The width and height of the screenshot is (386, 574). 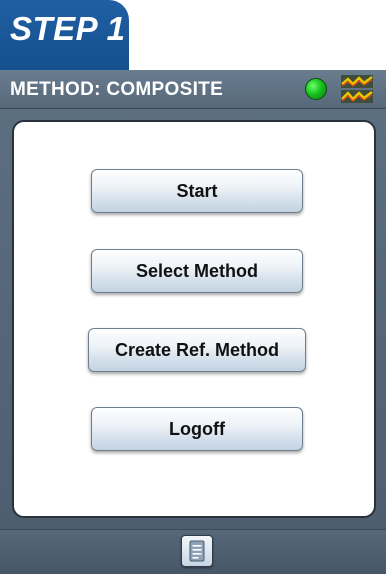 What do you see at coordinates (197, 350) in the screenshot?
I see `create-ref-method-button: Create Ref. Method` at bounding box center [197, 350].